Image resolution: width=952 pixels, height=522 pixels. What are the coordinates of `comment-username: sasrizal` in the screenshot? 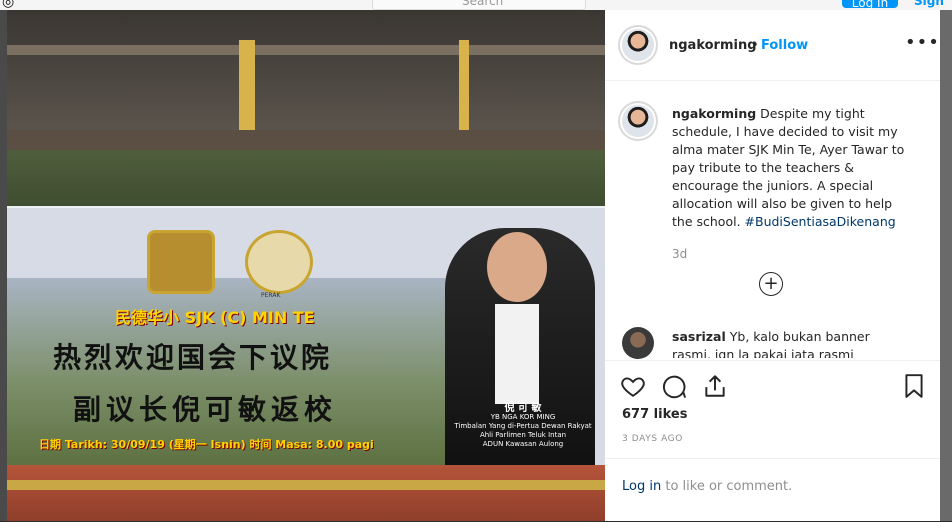 It's located at (699, 336).